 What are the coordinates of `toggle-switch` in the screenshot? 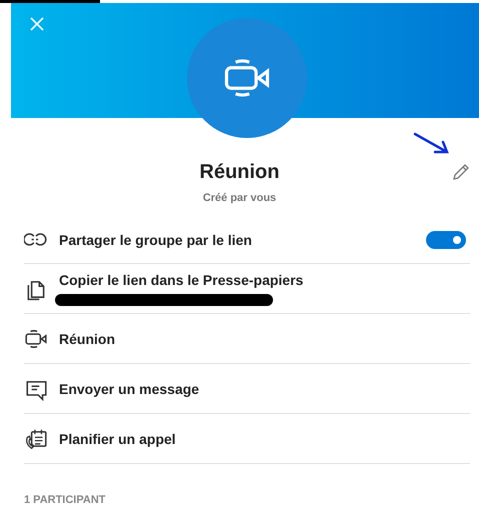 It's located at (446, 239).